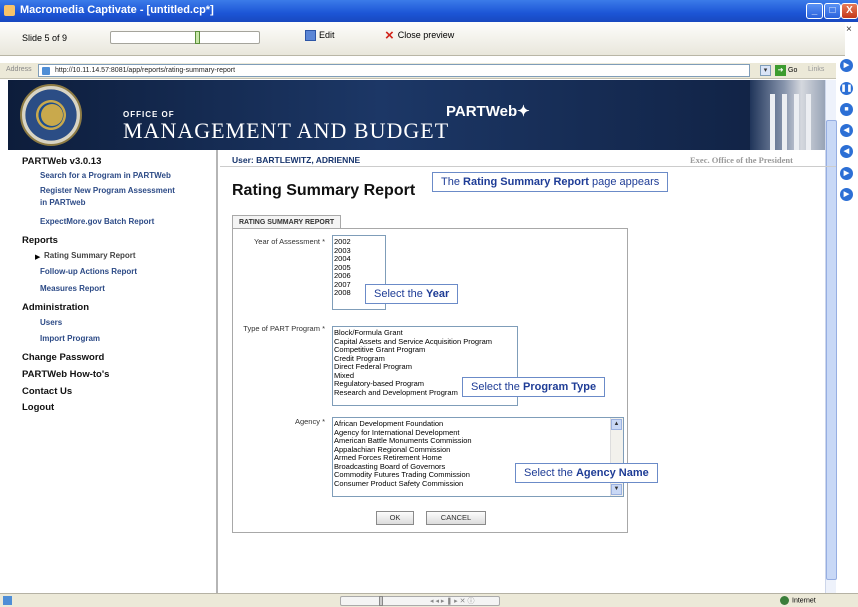 The height and width of the screenshot is (607, 858). What do you see at coordinates (816, 69) in the screenshot?
I see `links-label: Links` at bounding box center [816, 69].